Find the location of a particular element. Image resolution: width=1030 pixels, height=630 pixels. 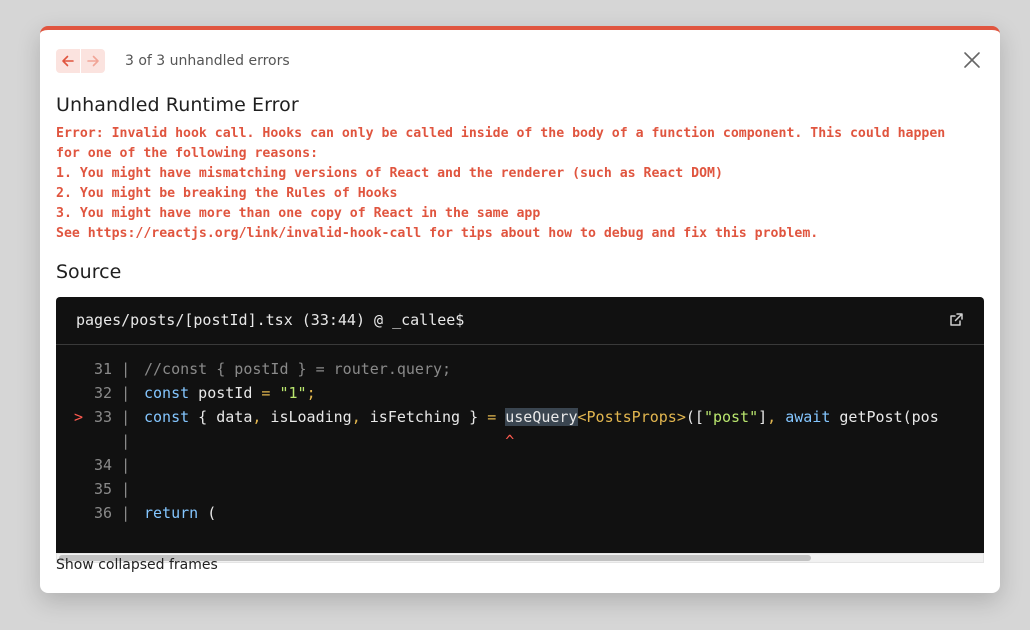

error-count-label: 3 of 3 unhandled errors is located at coordinates (207, 61).